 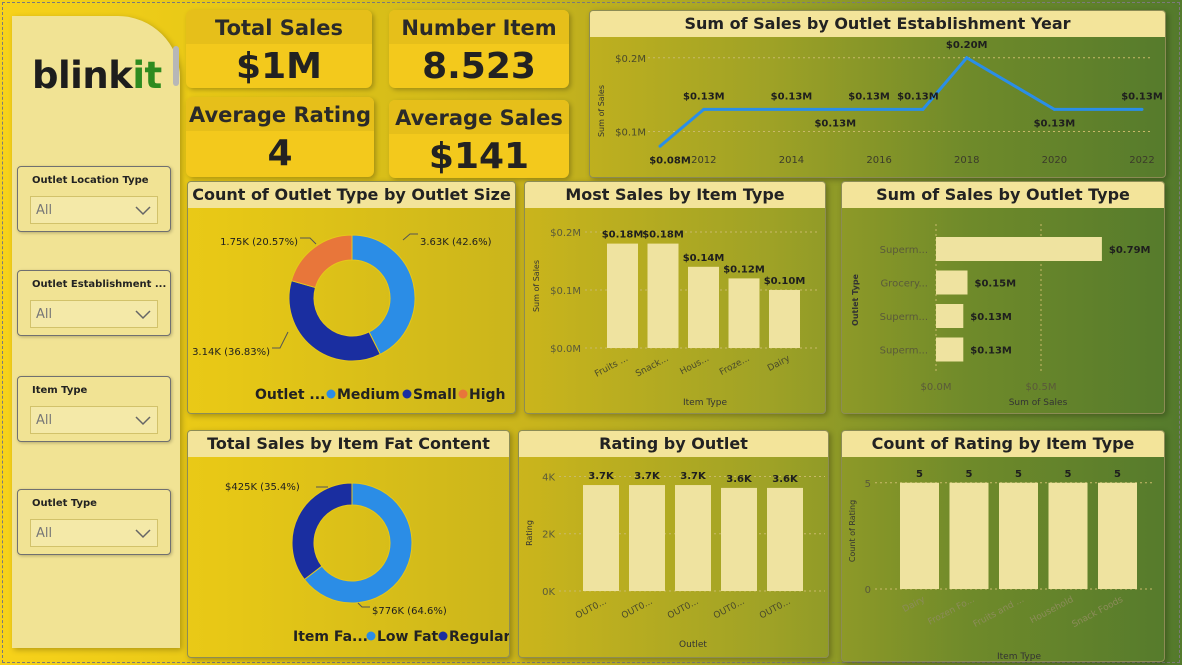 What do you see at coordinates (231, 352) in the screenshot?
I see `data-label: 3.14K (36.83%)` at bounding box center [231, 352].